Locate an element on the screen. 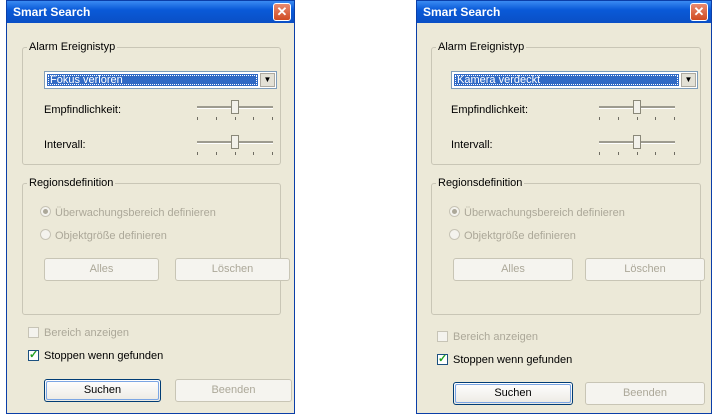 The height and width of the screenshot is (416, 718). alarm-type-select: Kamera verdeckt ▼ is located at coordinates (574, 80).